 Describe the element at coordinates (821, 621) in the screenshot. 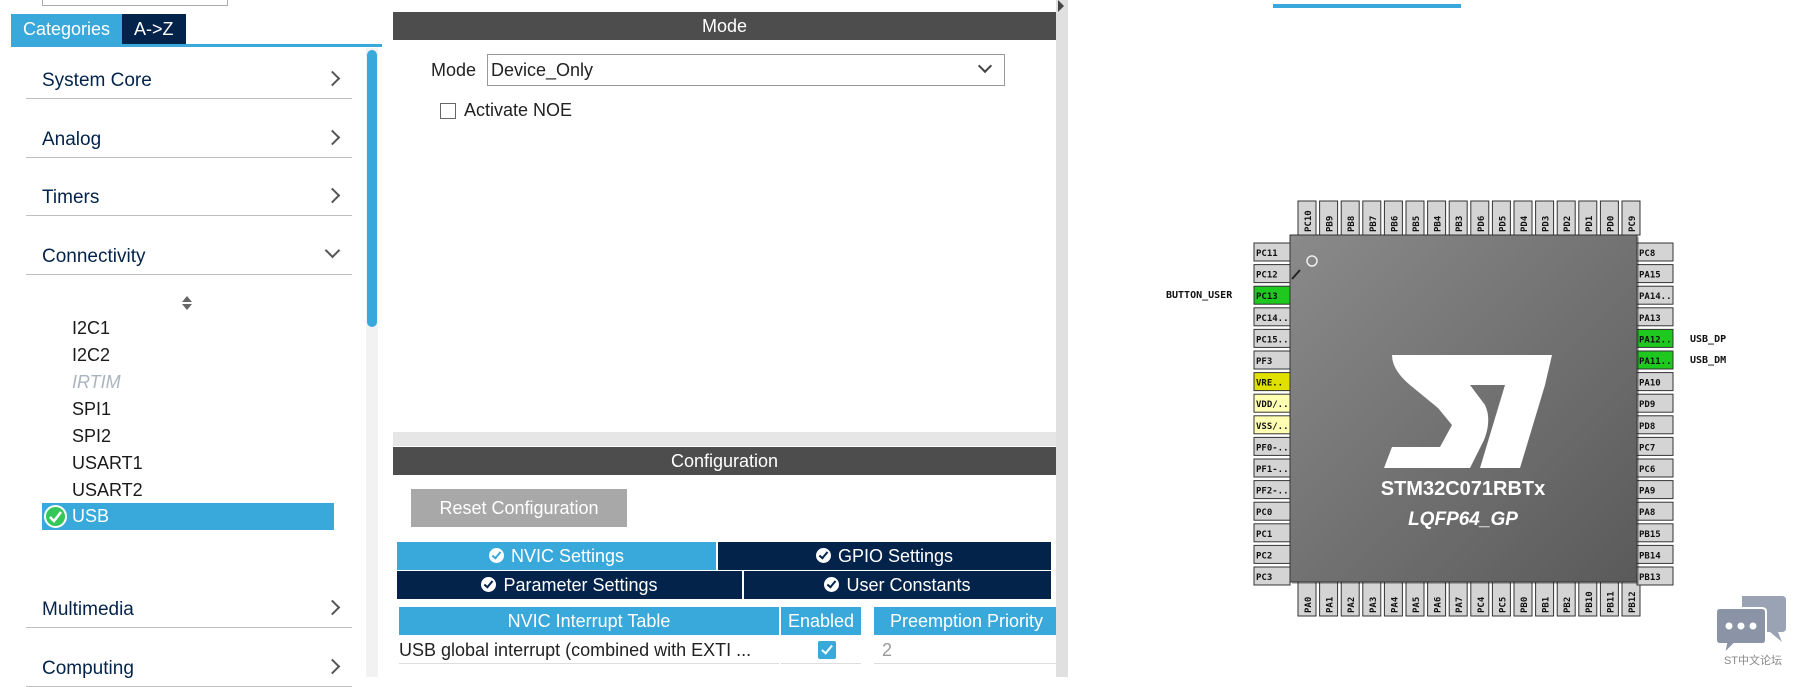

I see `column-header-enabled: Enabled` at that location.